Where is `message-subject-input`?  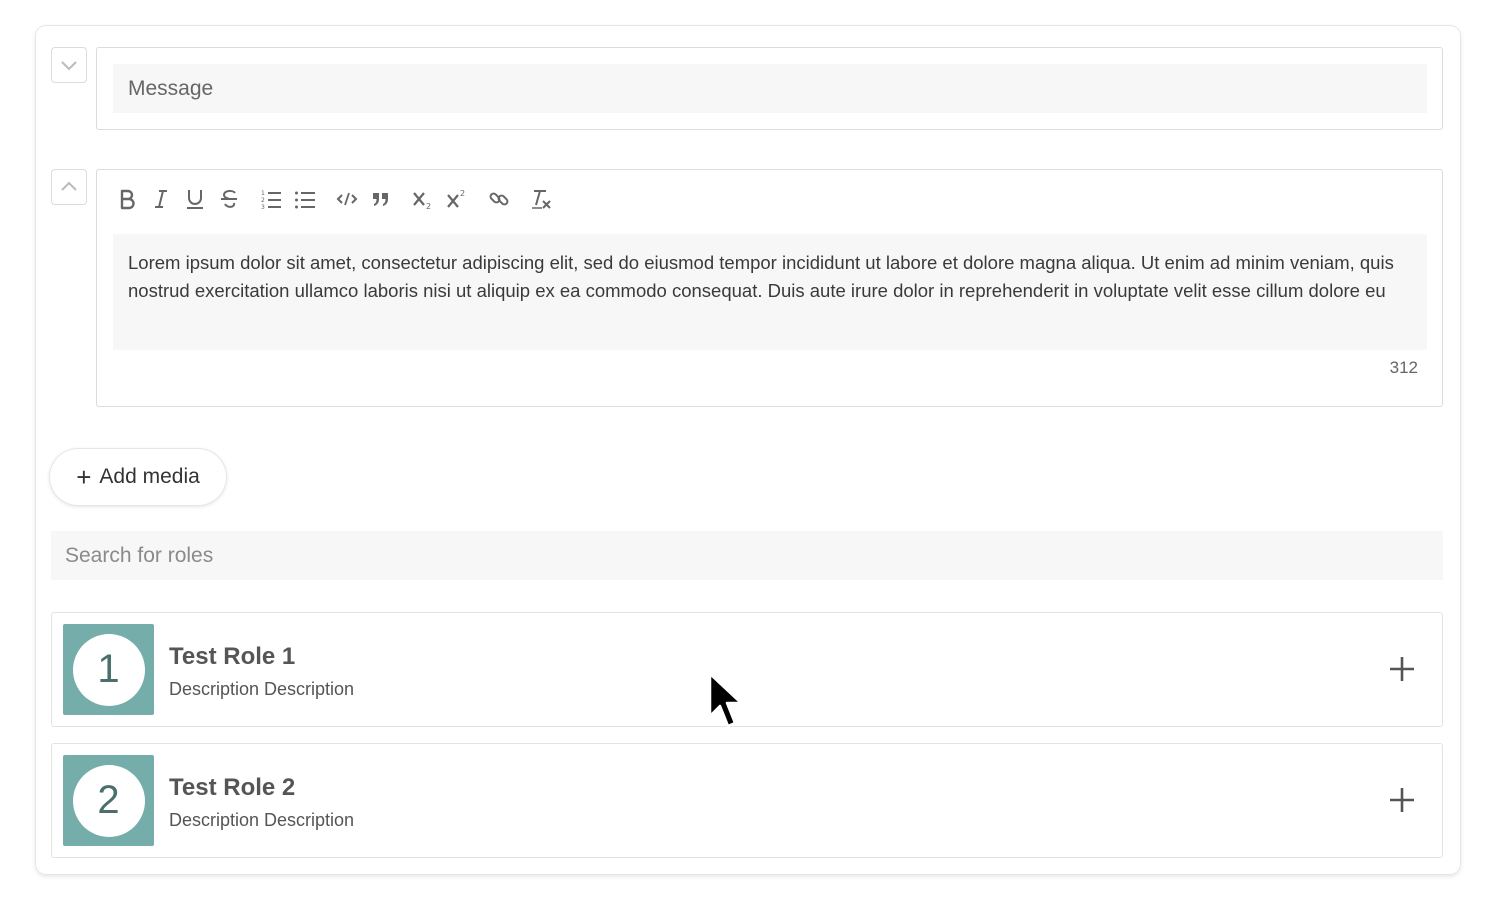 message-subject-input is located at coordinates (770, 88).